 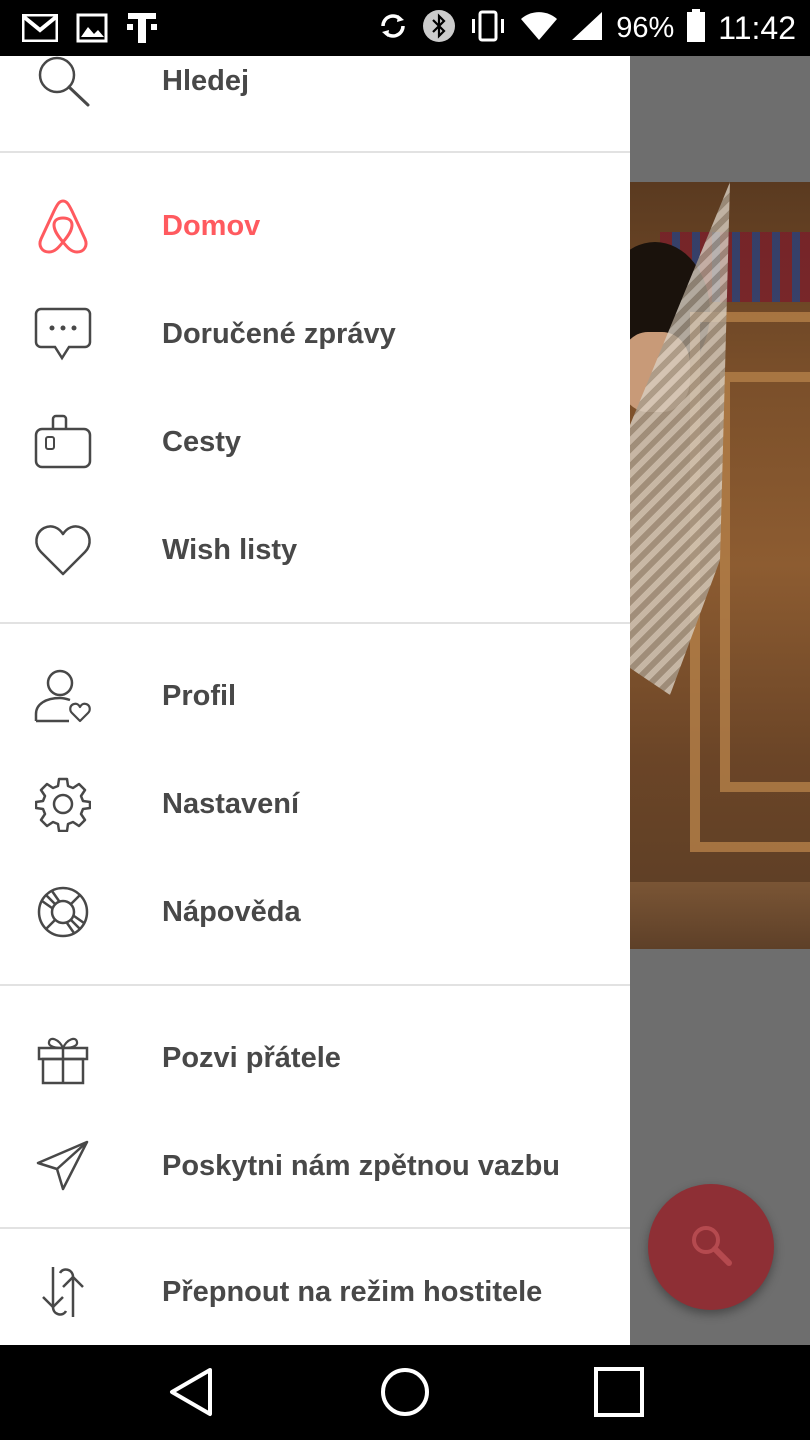 What do you see at coordinates (63, 1058) in the screenshot?
I see `gift-icon` at bounding box center [63, 1058].